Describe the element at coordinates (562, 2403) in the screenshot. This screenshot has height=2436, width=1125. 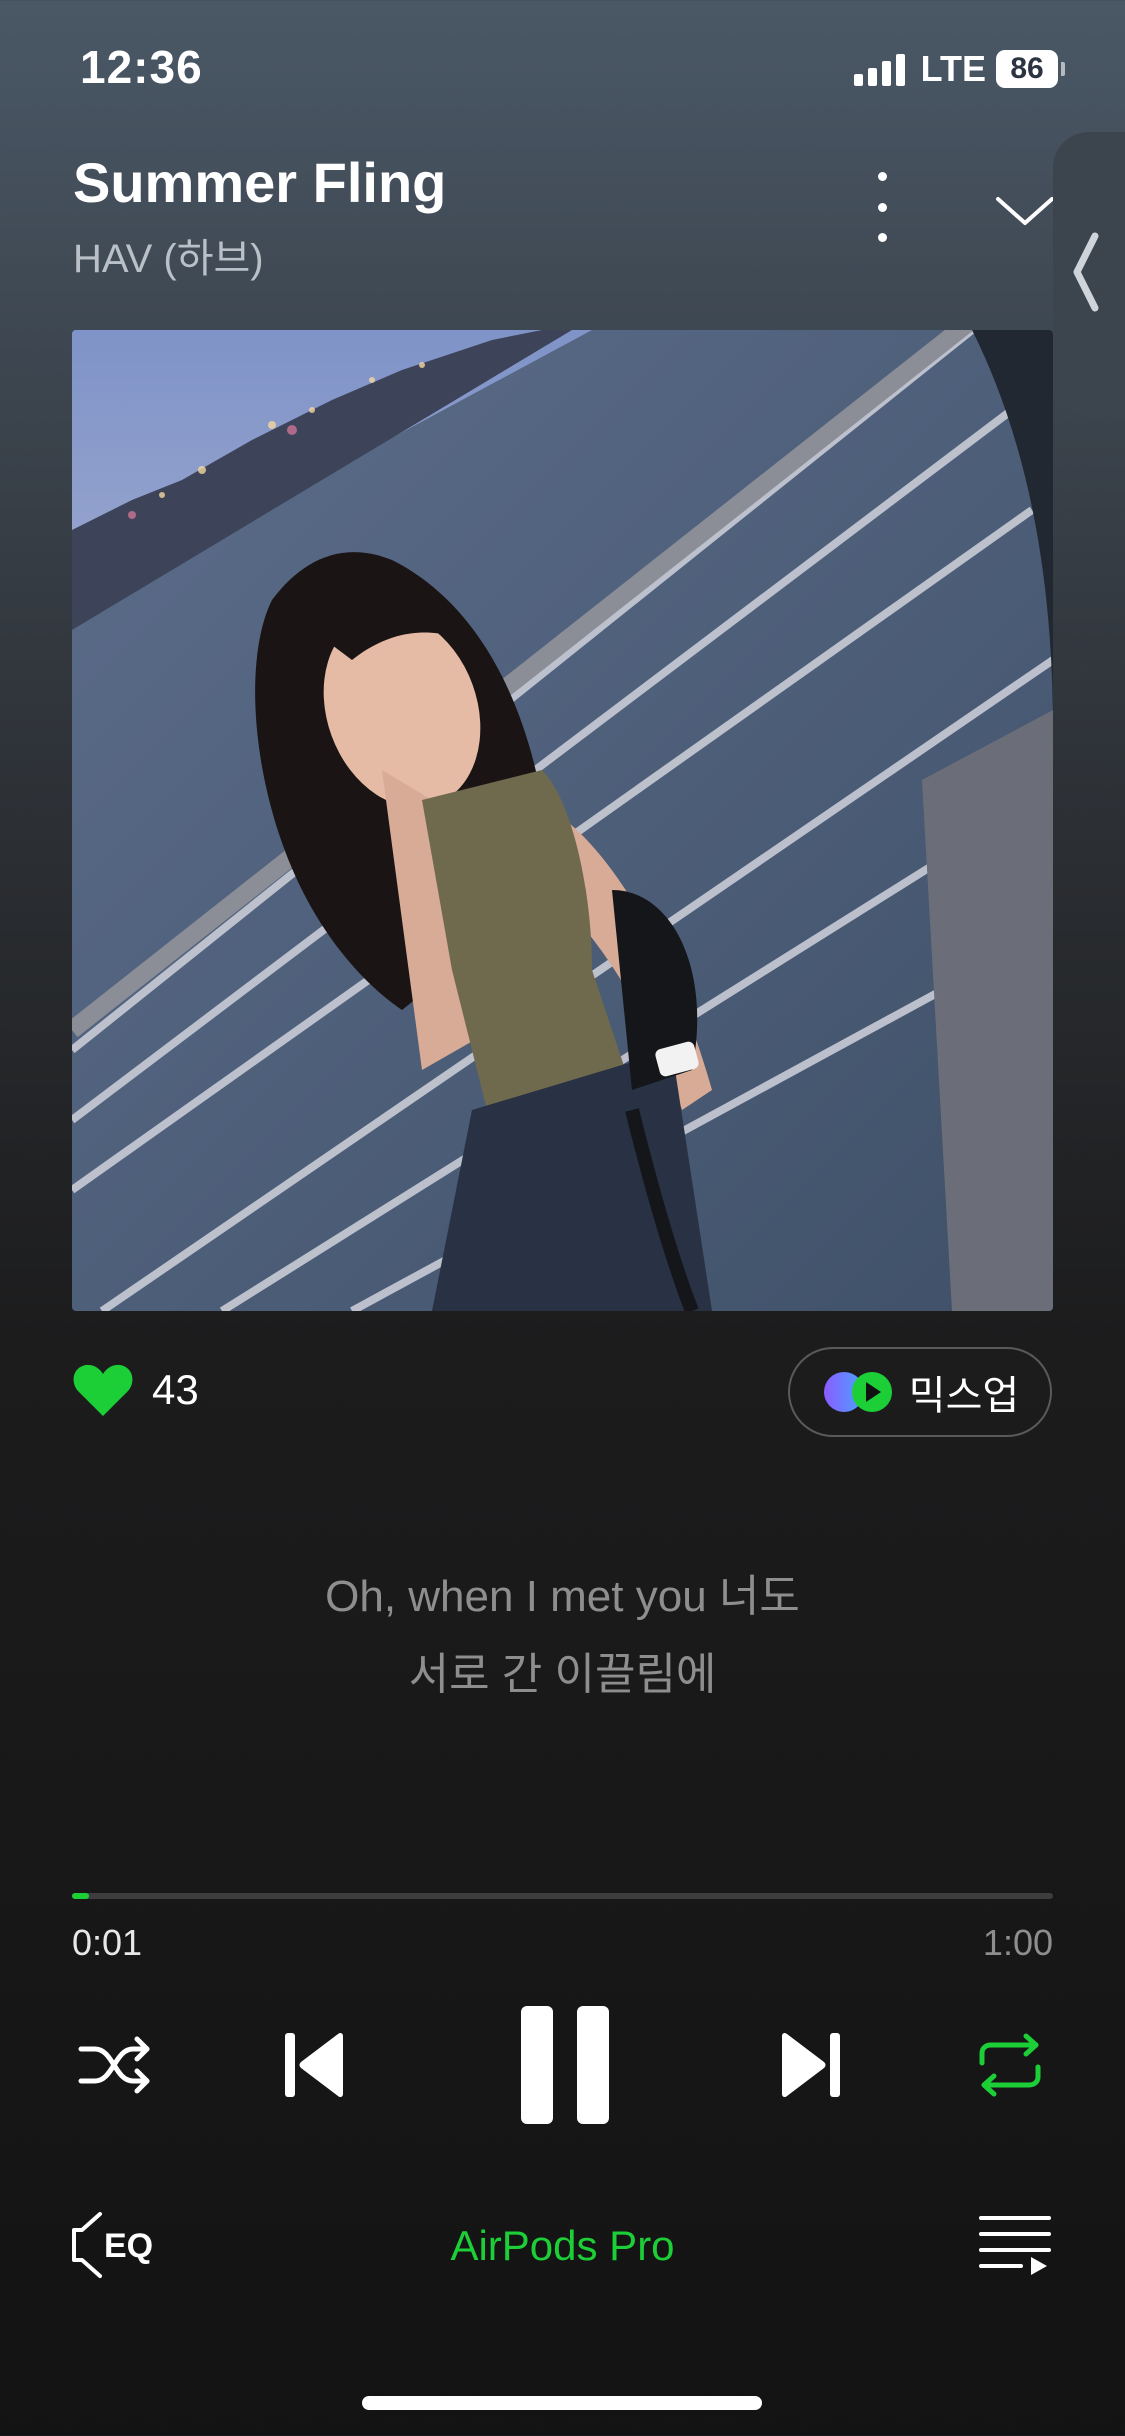
I see `home-indicator` at that location.